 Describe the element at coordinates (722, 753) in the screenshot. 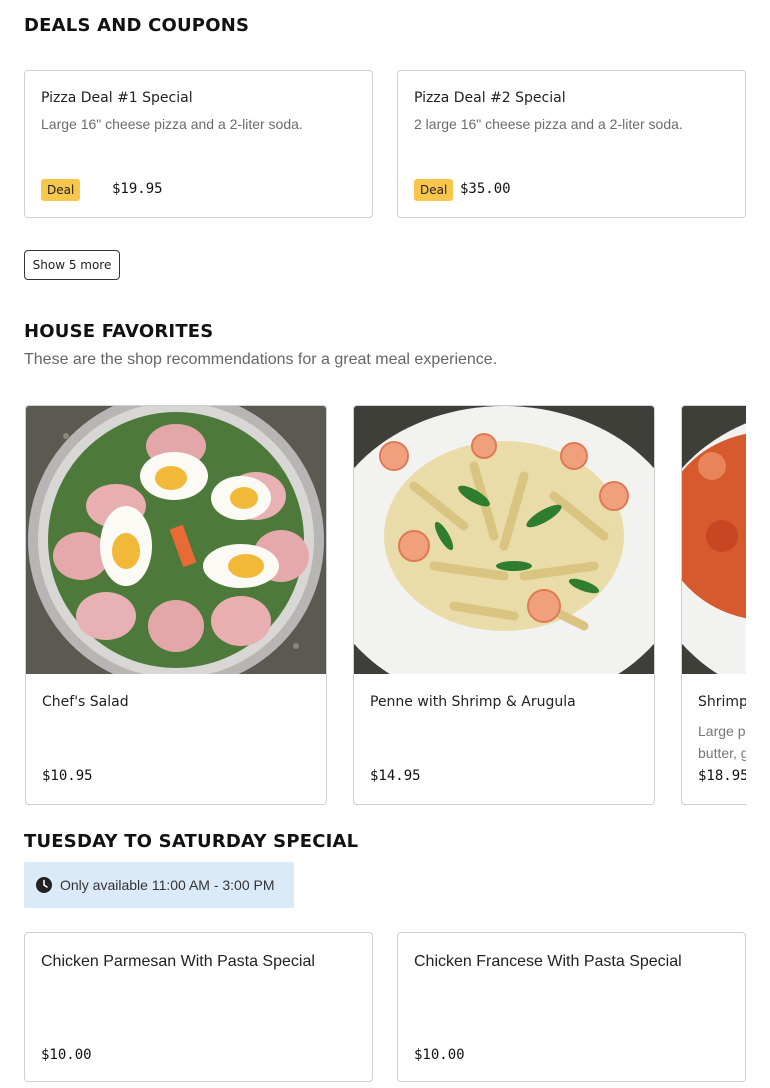

I see `favorite-description-line: butter, g` at that location.